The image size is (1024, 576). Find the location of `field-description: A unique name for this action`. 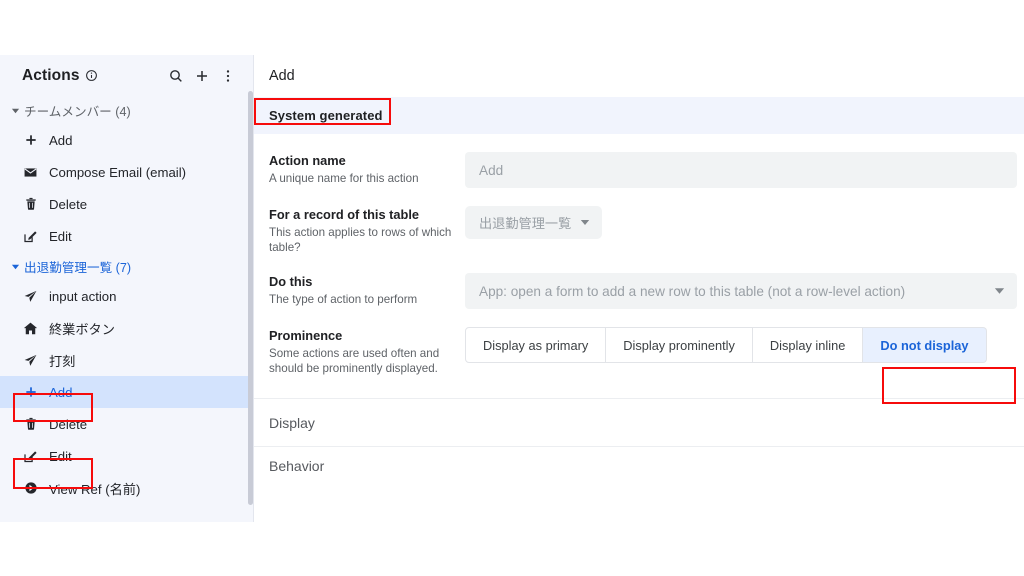

field-description: A unique name for this action is located at coordinates (344, 178).